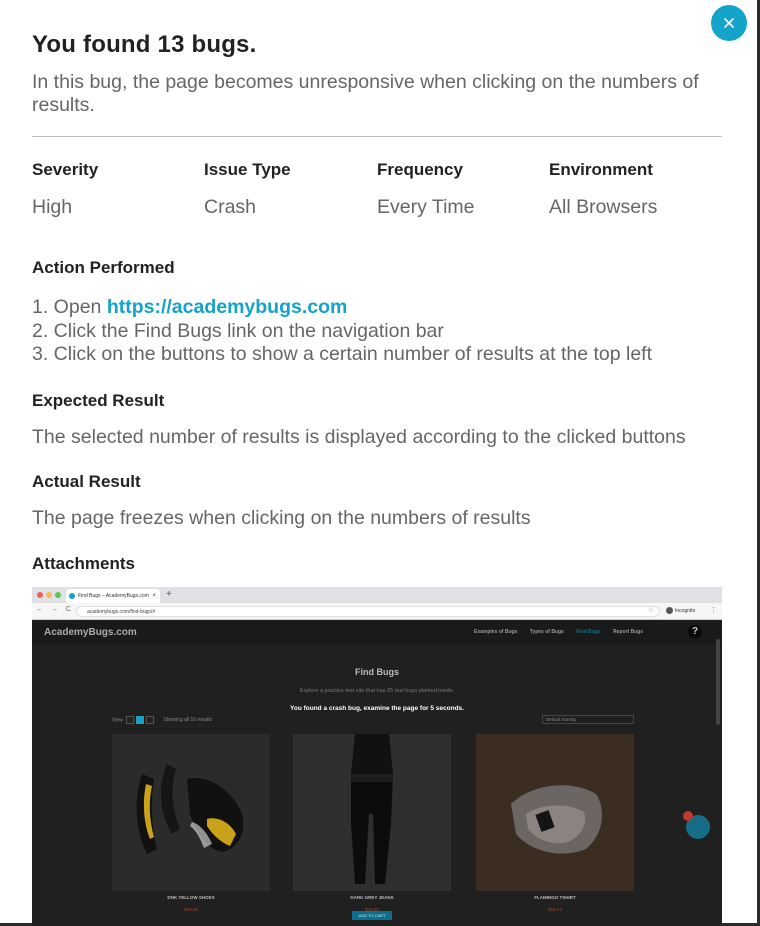 The width and height of the screenshot is (760, 926). I want to click on screenshot-scrollbar, so click(718, 682).